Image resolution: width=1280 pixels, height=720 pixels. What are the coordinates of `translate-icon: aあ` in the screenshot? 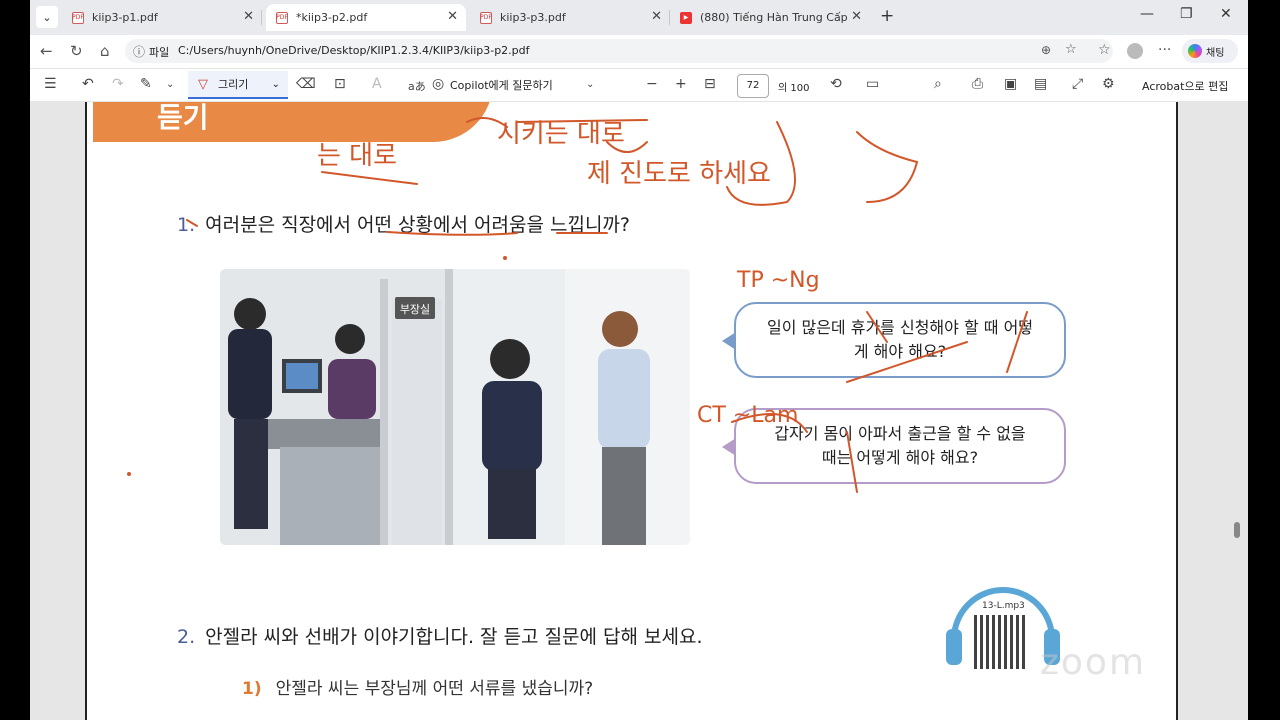 It's located at (417, 86).